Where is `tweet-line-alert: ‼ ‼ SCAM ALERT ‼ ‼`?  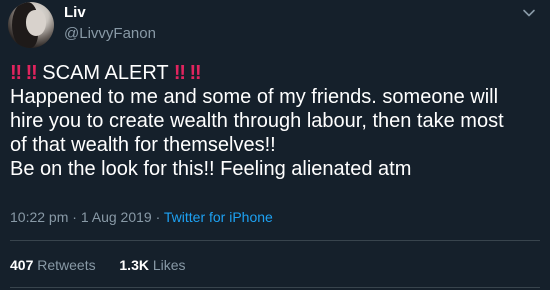
tweet-line-alert: ‼ ‼ SCAM ALERT ‼ ‼ is located at coordinates (276, 73).